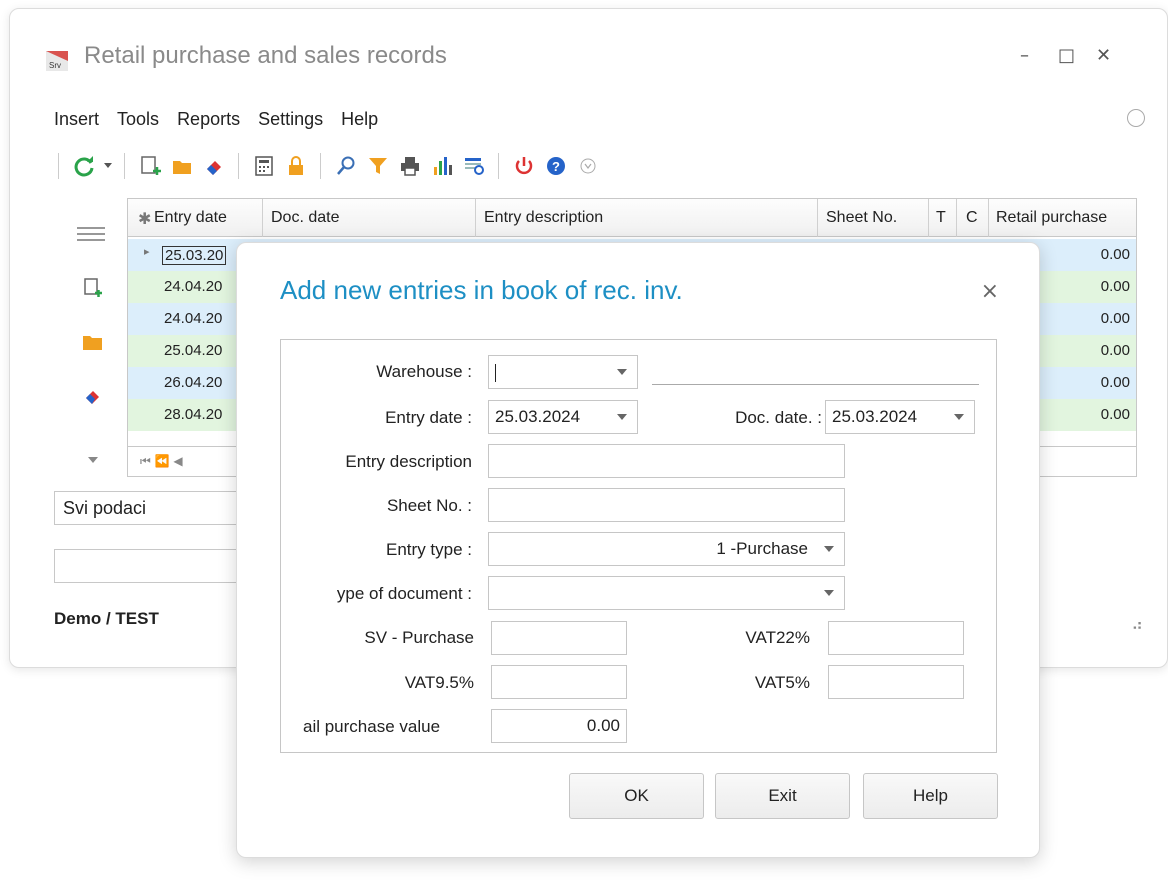  I want to click on table-preview-icon, so click(474, 166).